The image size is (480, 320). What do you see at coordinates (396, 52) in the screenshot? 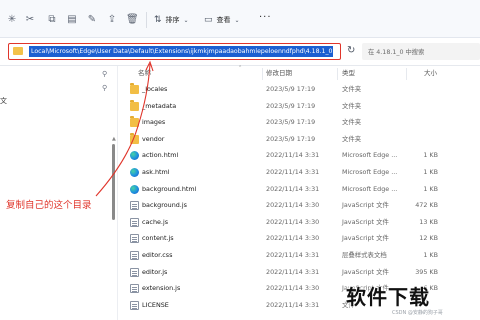
I see `search-placeholder: 在 4.18.1_0 中搜索` at bounding box center [396, 52].